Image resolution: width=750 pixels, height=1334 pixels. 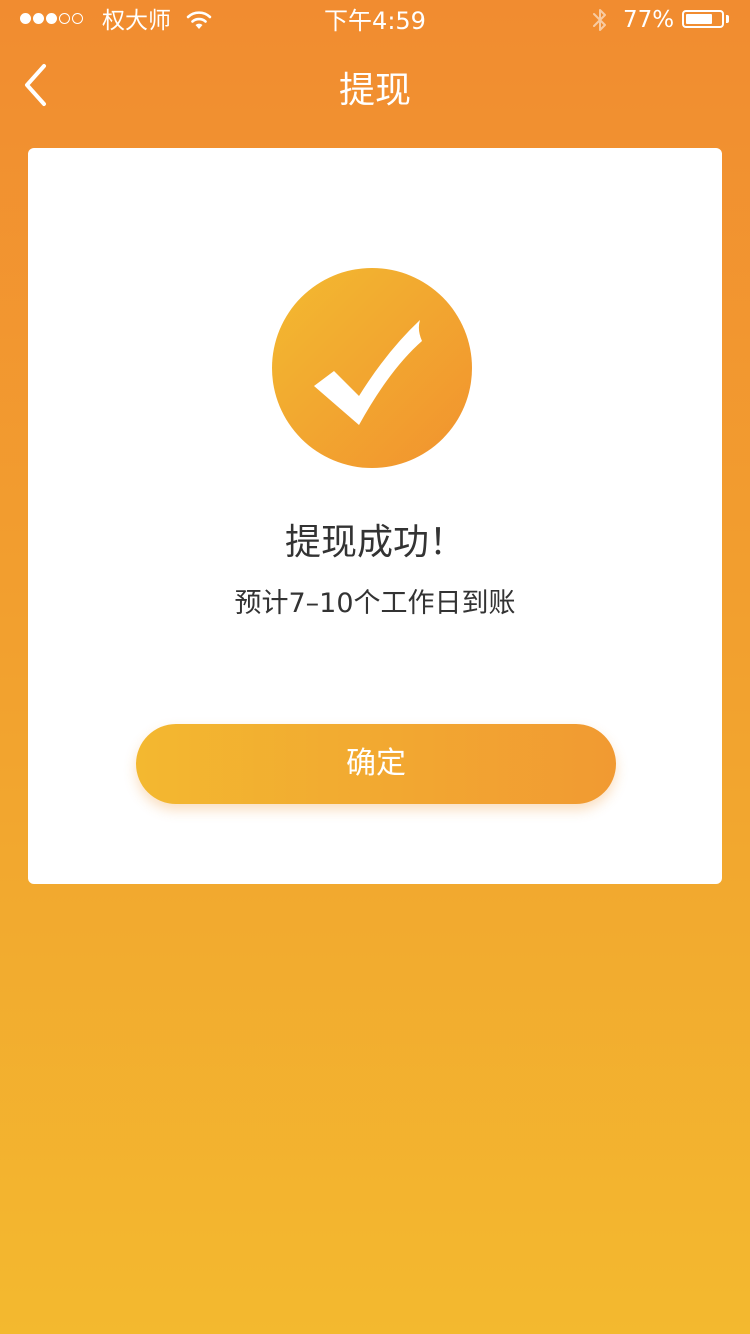 I want to click on page-title: 提现, so click(x=374, y=90).